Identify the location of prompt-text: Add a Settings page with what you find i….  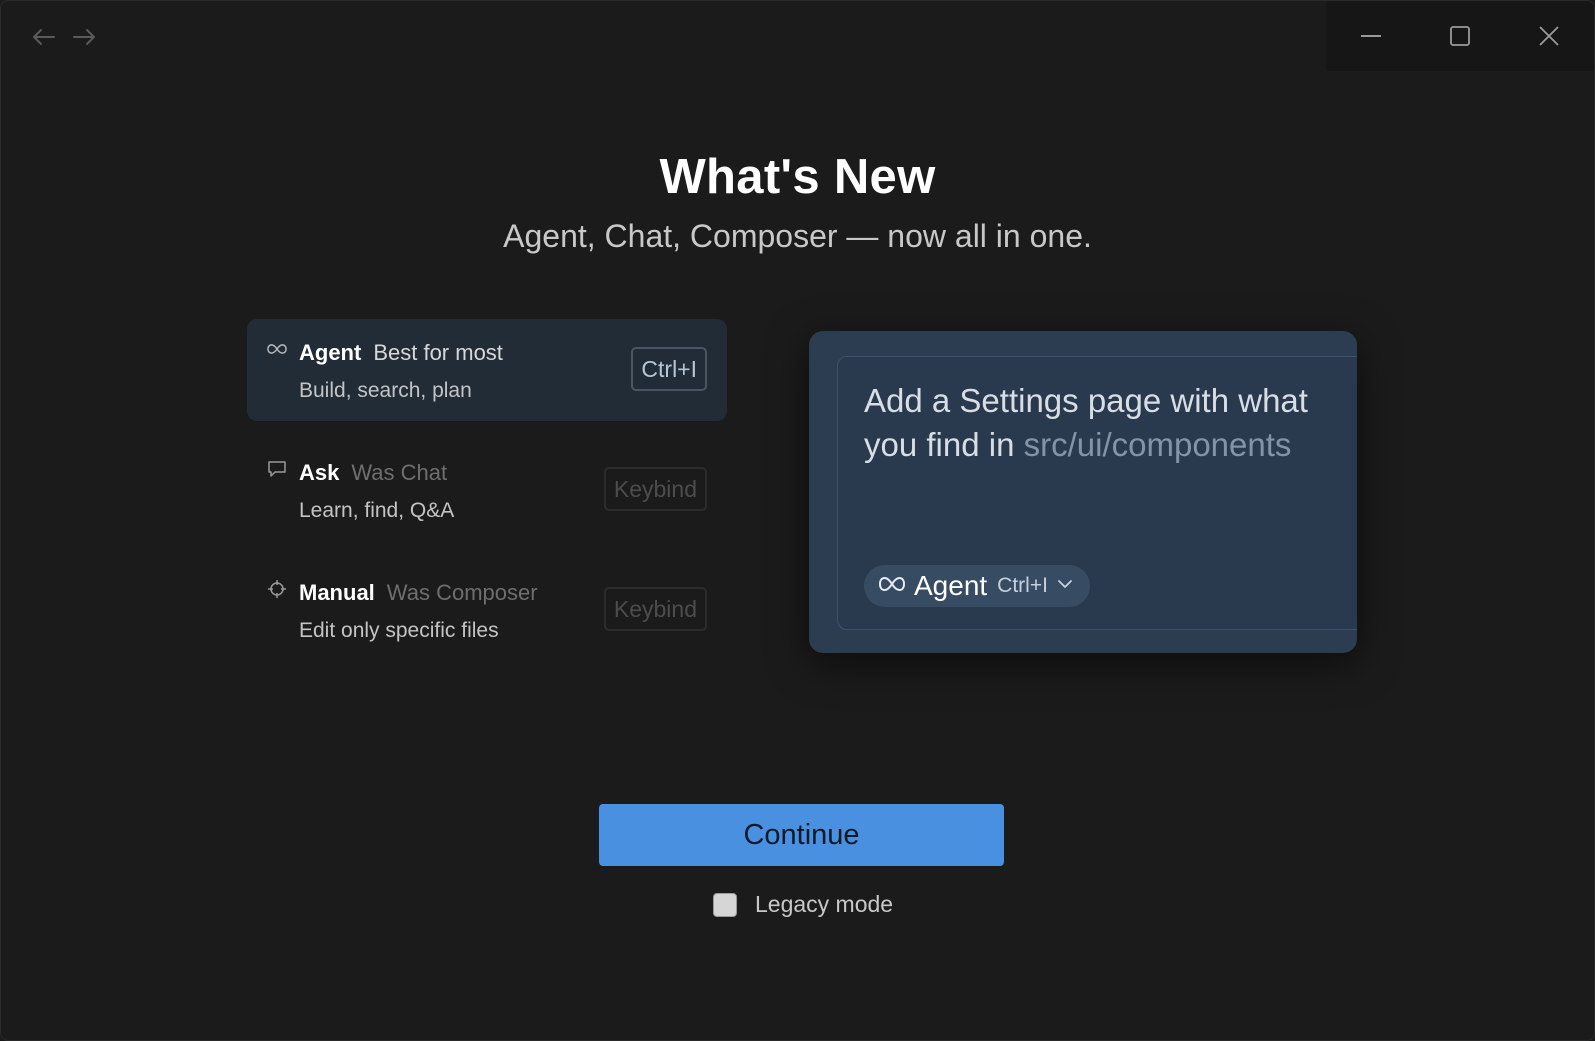
(1106, 423).